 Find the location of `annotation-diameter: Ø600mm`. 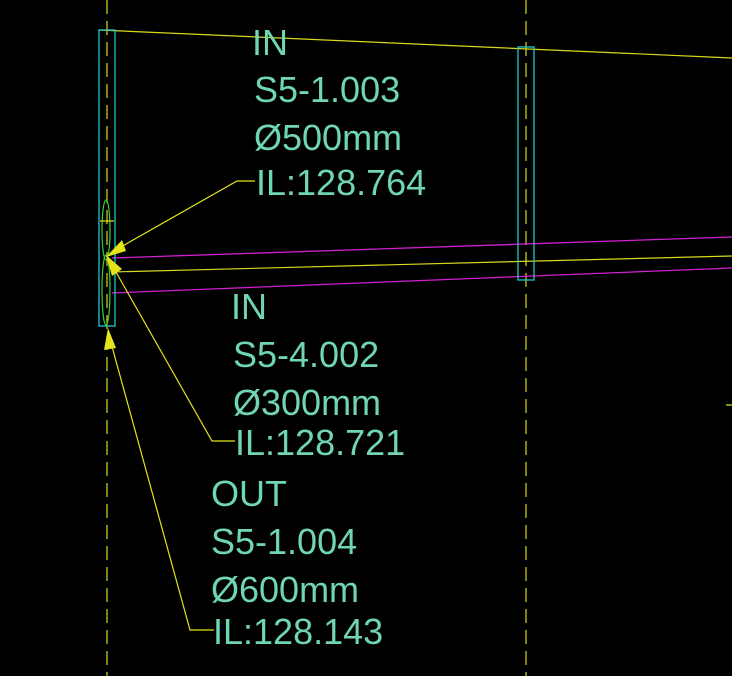

annotation-diameter: Ø600mm is located at coordinates (285, 589).